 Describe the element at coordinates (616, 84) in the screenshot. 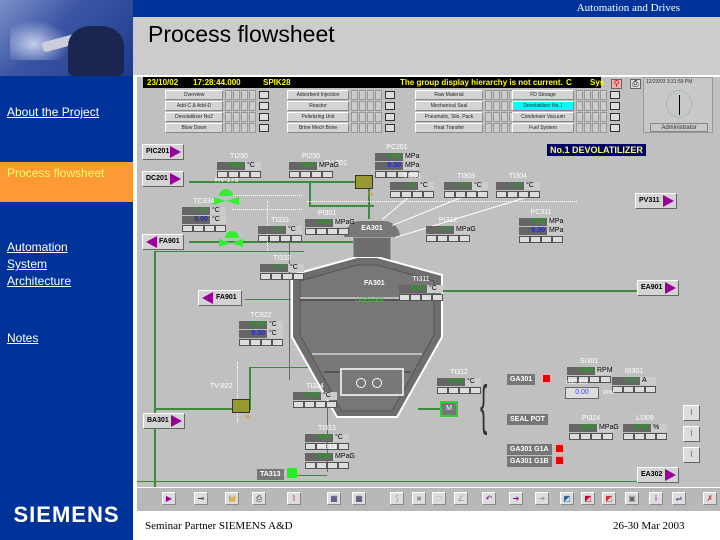

I see `alarm-ack-icon: ⚲` at that location.